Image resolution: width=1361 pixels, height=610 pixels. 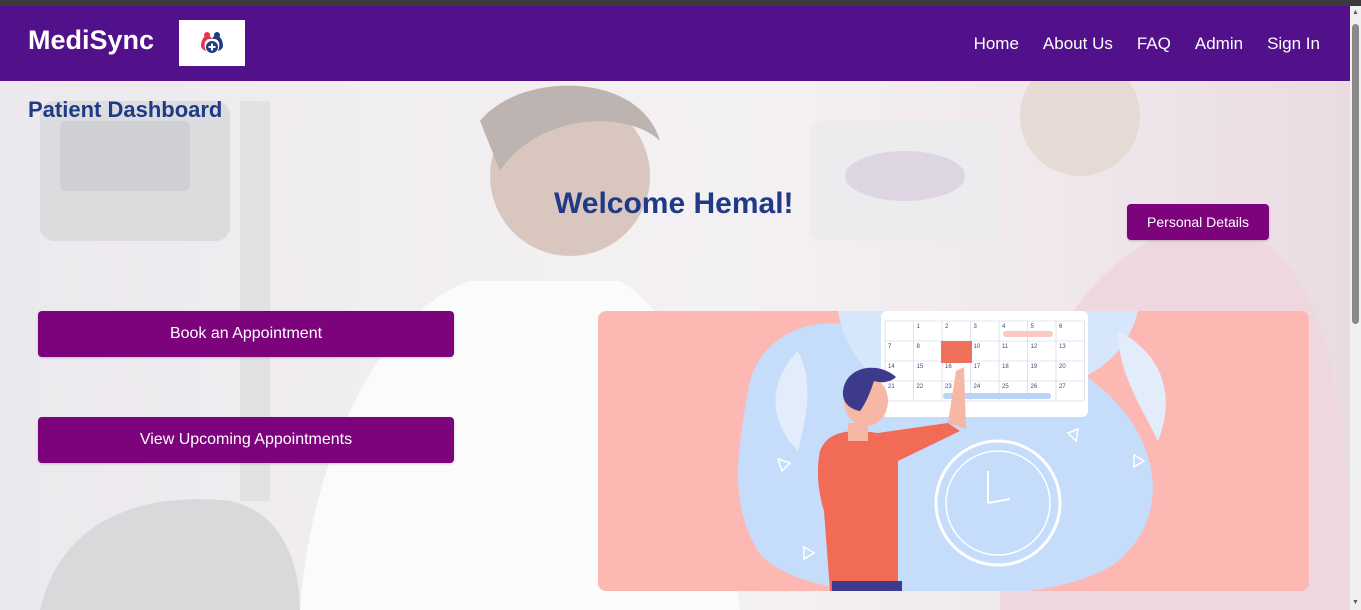 What do you see at coordinates (1005, 367) in the screenshot?
I see `calendar-day-number: 18` at bounding box center [1005, 367].